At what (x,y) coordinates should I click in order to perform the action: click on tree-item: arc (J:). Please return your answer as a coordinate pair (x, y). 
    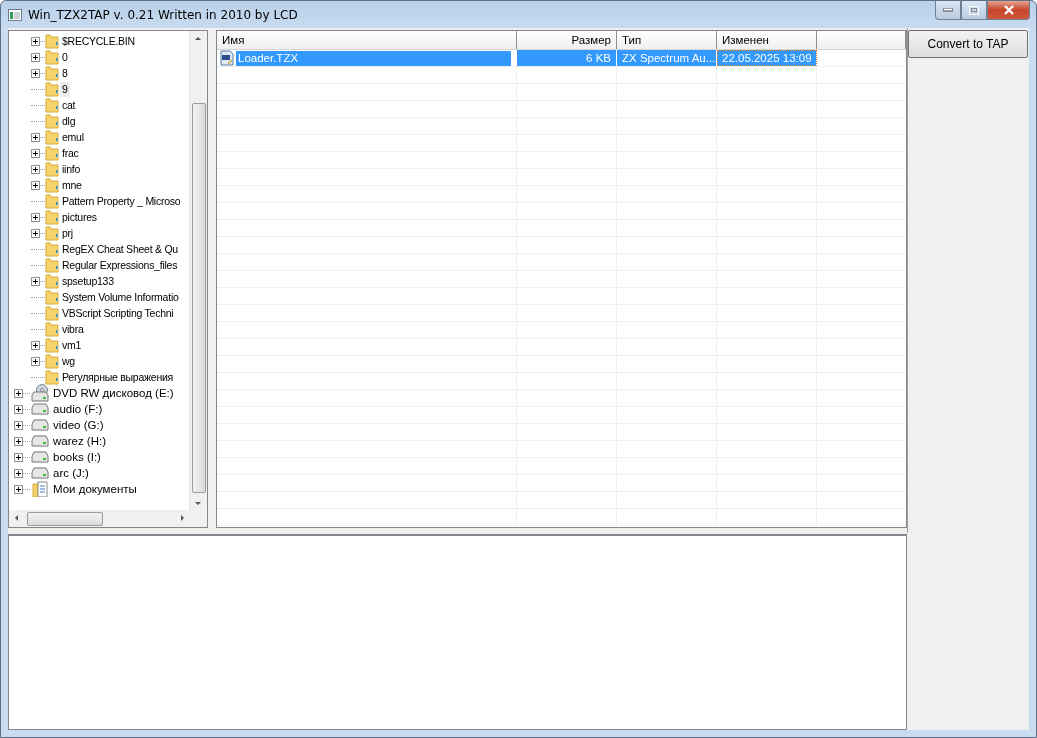
    Looking at the image, I should click on (71, 473).